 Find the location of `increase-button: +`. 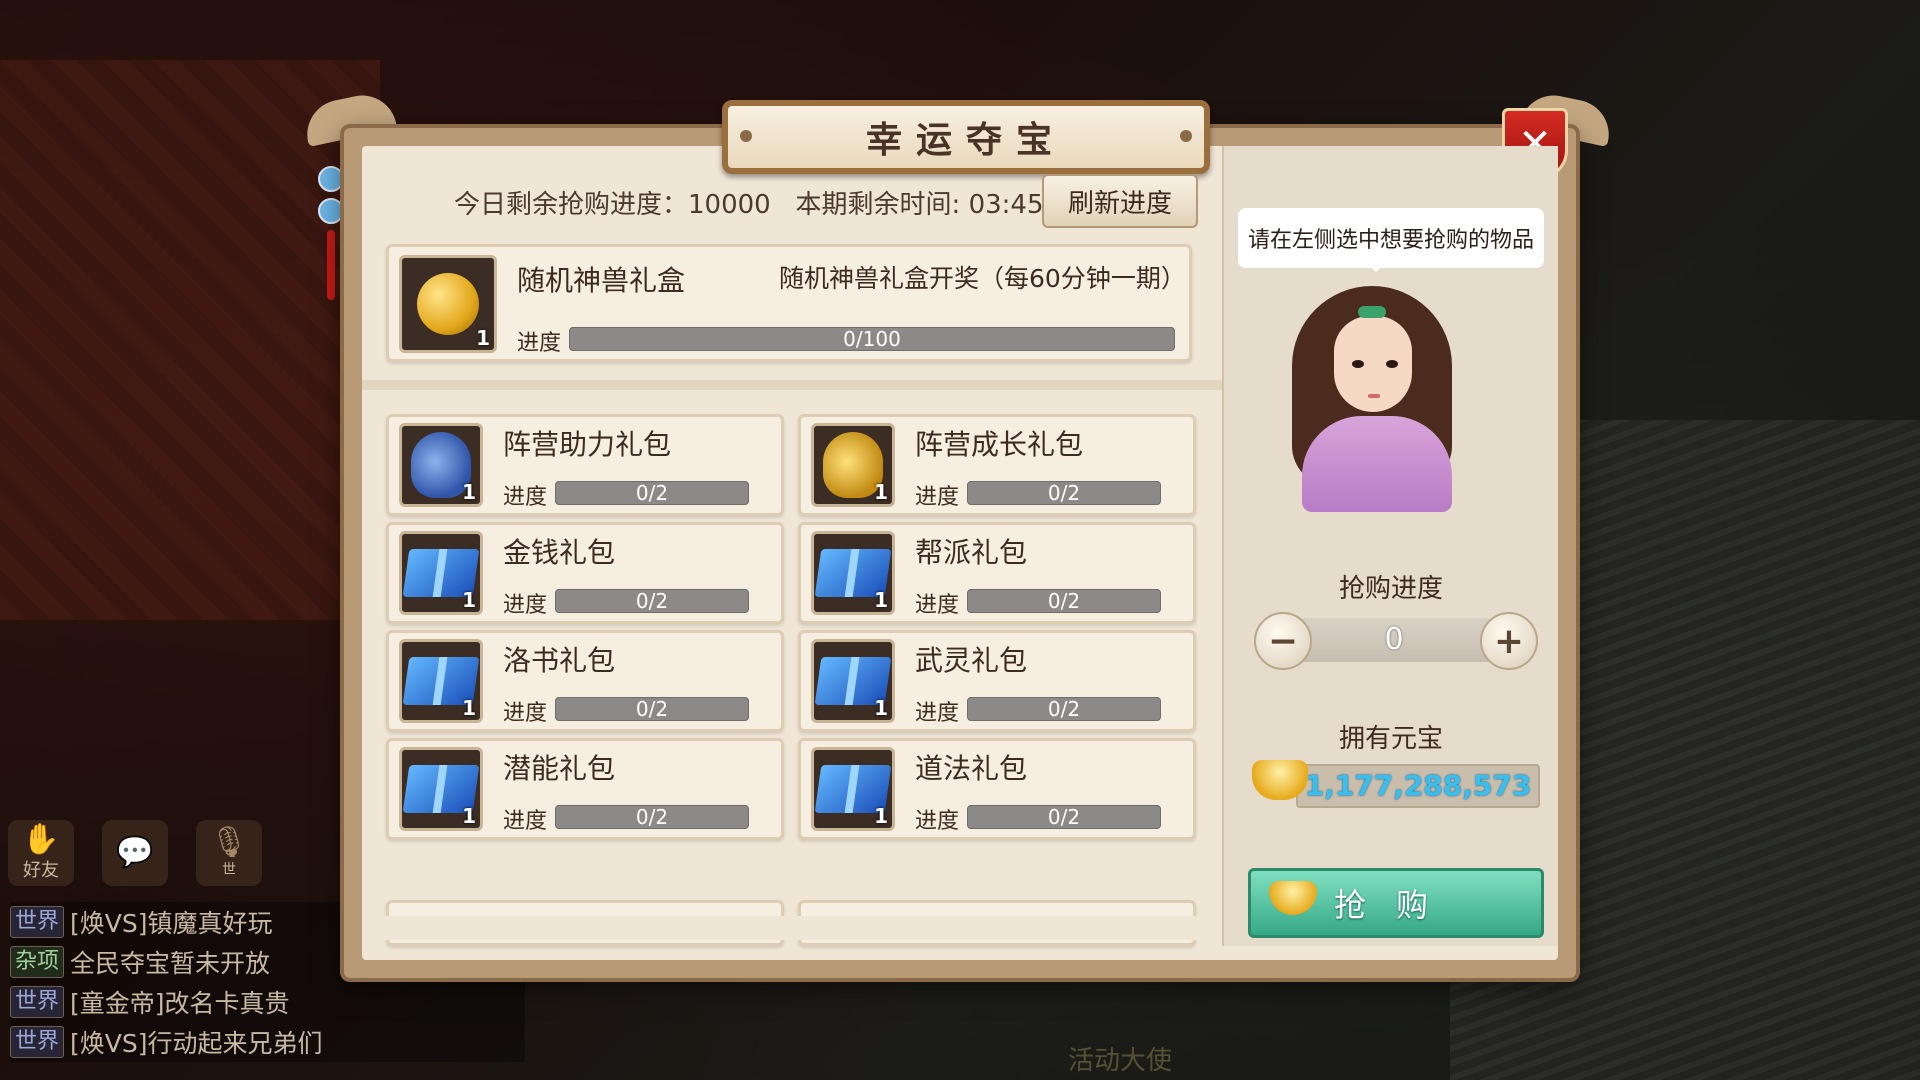

increase-button: + is located at coordinates (1509, 641).